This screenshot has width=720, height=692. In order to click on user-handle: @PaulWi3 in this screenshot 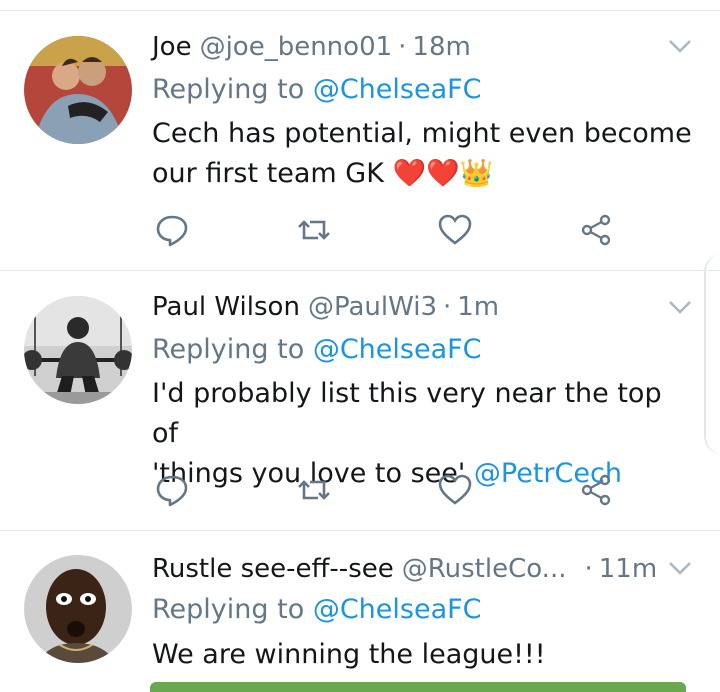, I will do `click(372, 307)`.